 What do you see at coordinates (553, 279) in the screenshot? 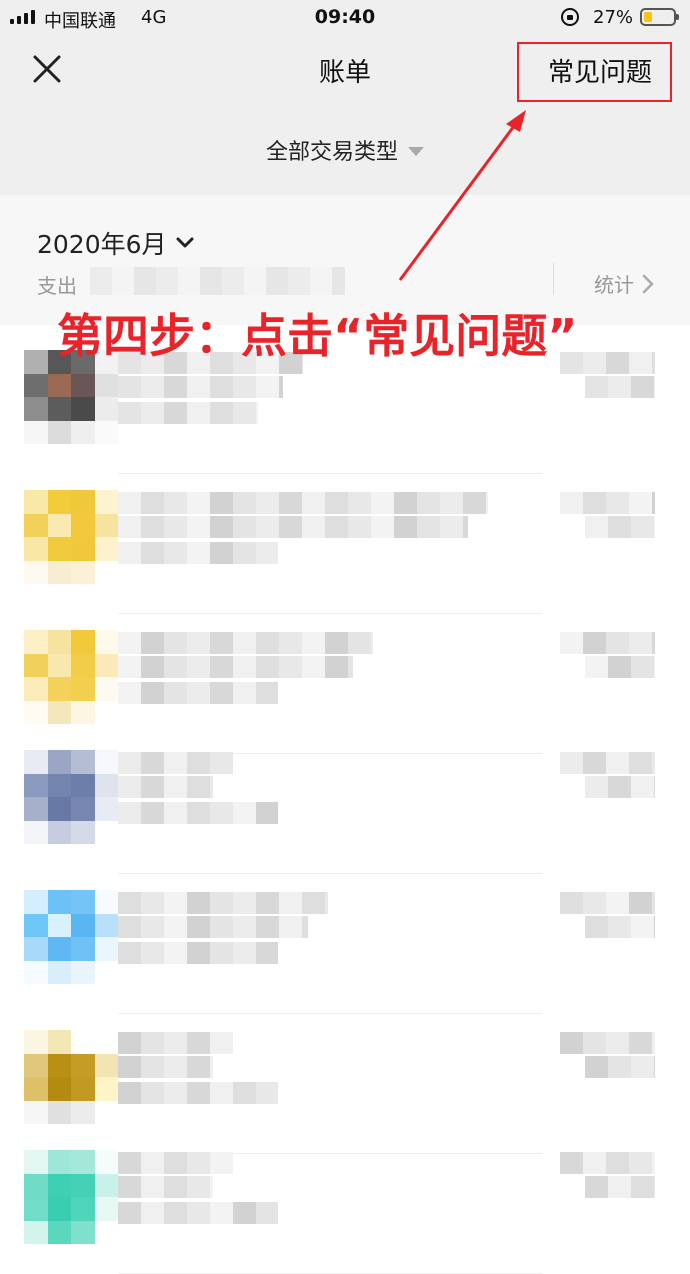
I see `summary-divider` at bounding box center [553, 279].